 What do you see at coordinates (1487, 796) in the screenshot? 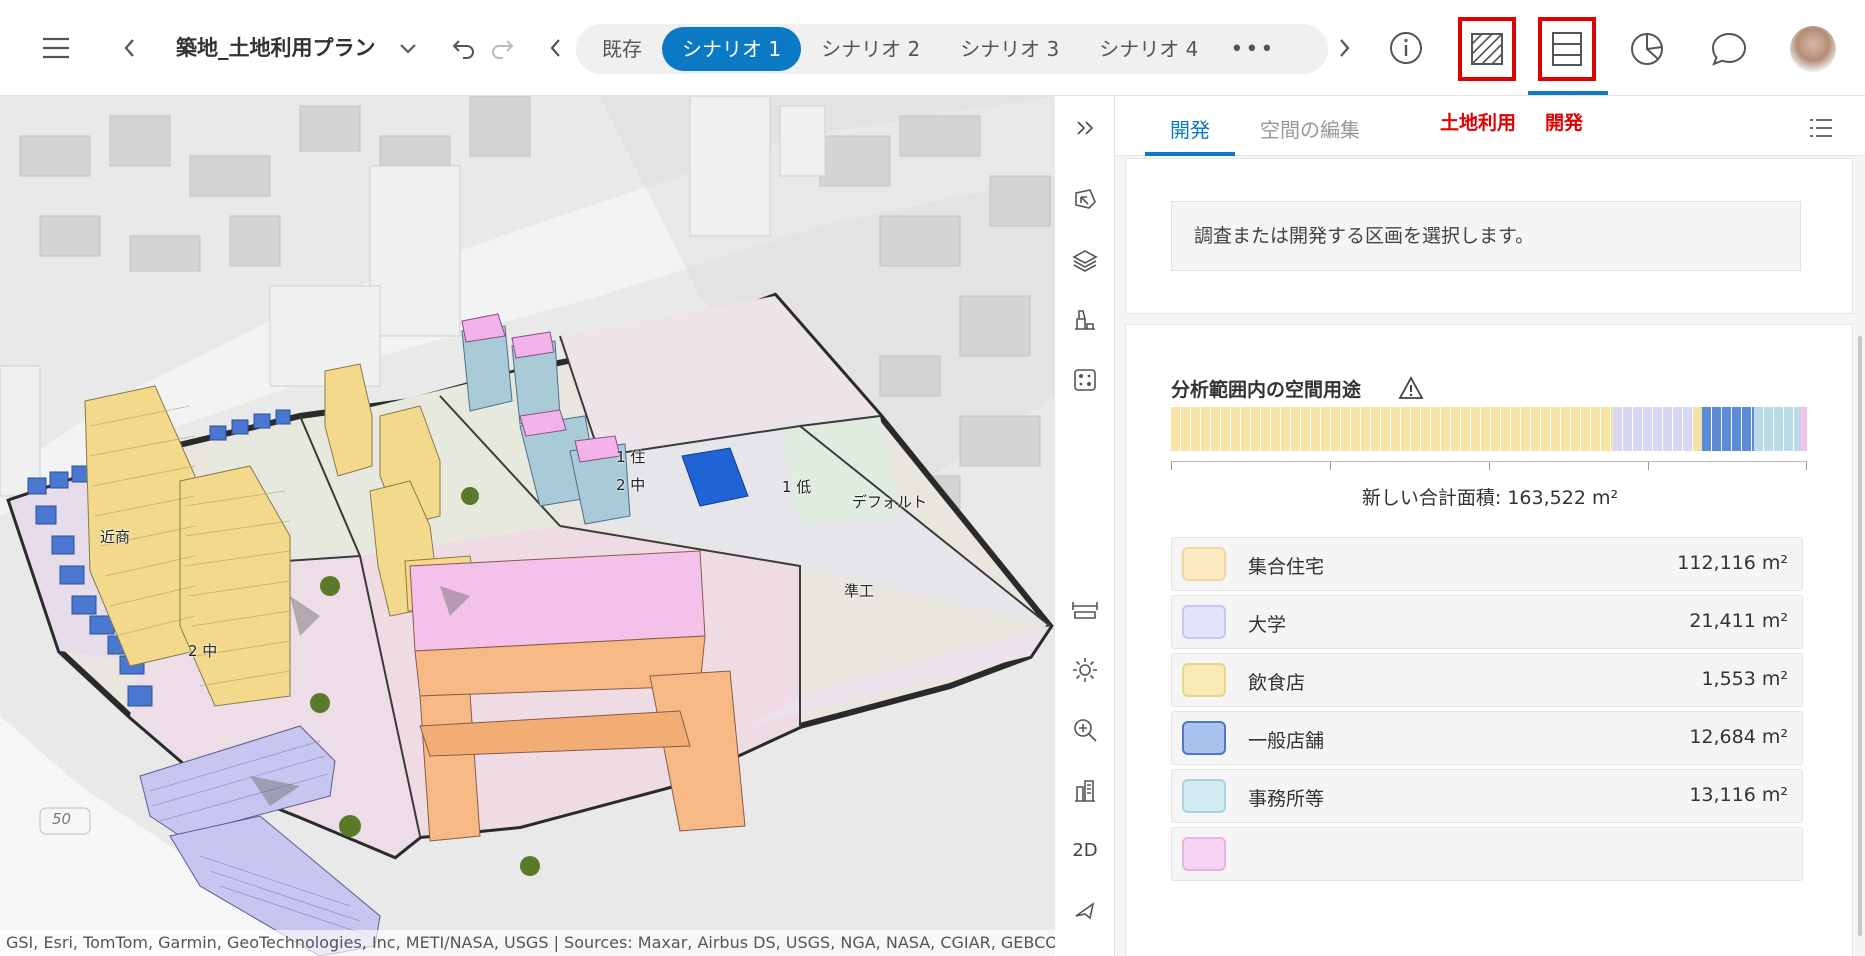
I see `legend-row-office: 事務所等 13,116 m²` at bounding box center [1487, 796].